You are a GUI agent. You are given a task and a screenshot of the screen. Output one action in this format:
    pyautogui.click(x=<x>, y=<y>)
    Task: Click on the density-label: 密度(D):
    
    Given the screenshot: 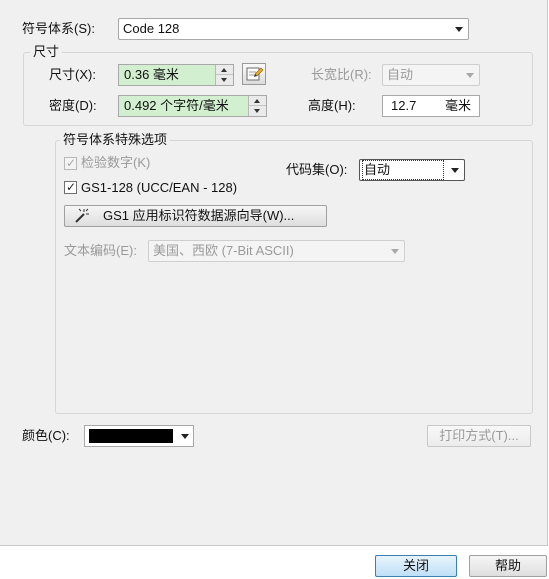 What is the action you would take?
    pyautogui.click(x=73, y=105)
    